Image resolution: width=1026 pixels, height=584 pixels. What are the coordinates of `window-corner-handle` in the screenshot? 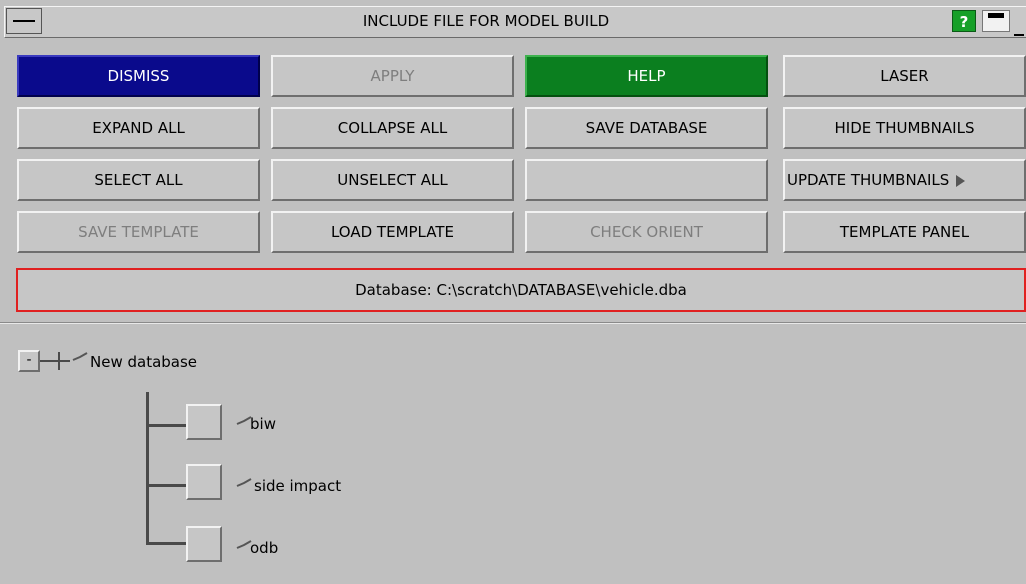 It's located at (1019, 26).